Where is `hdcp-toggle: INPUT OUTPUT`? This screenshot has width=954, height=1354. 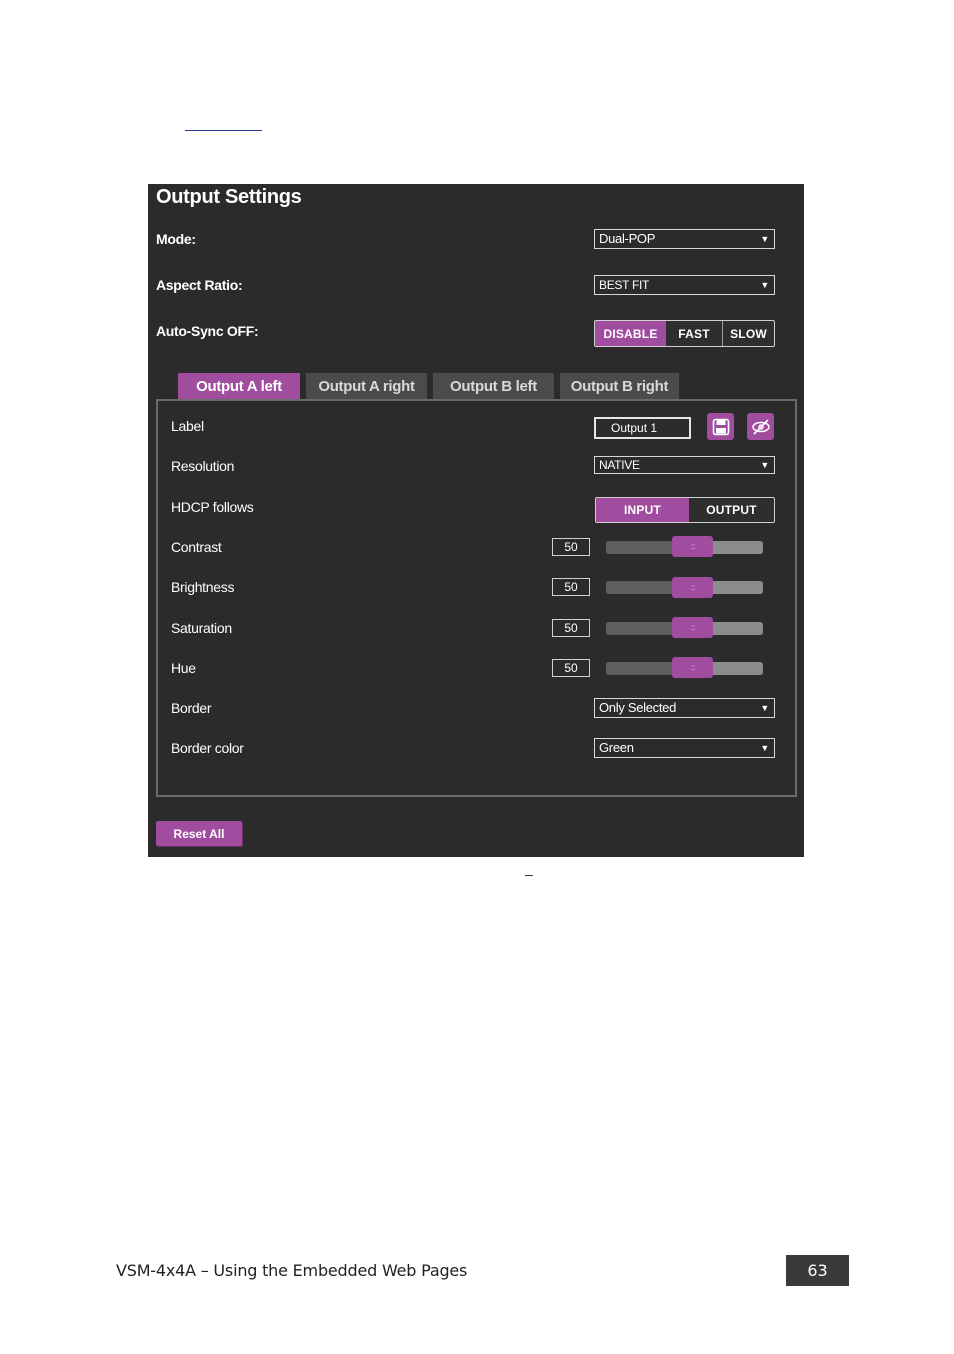 hdcp-toggle: INPUT OUTPUT is located at coordinates (685, 510).